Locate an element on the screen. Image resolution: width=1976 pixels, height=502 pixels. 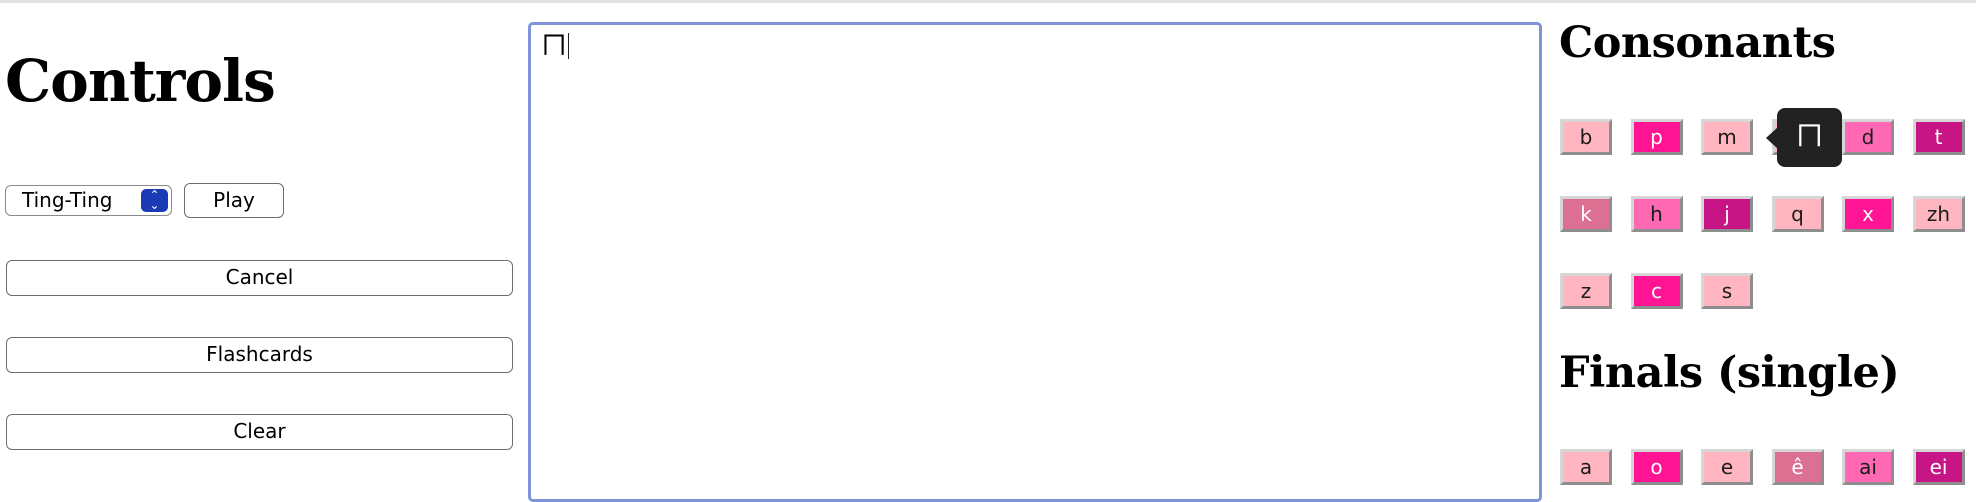
finals-heading: Finals (single) is located at coordinates (1729, 373).